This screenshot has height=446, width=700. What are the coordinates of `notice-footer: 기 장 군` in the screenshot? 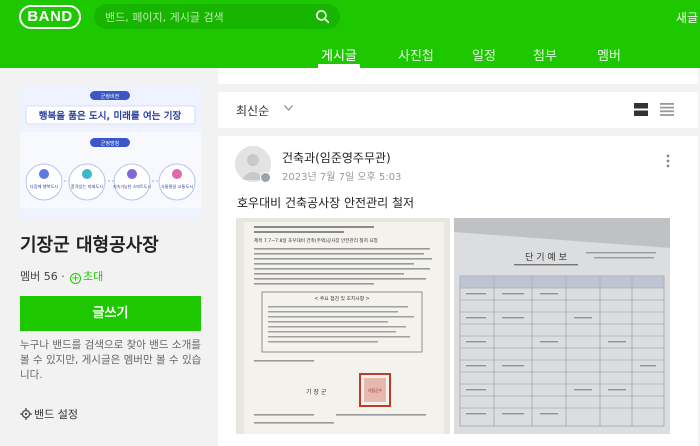 It's located at (316, 392).